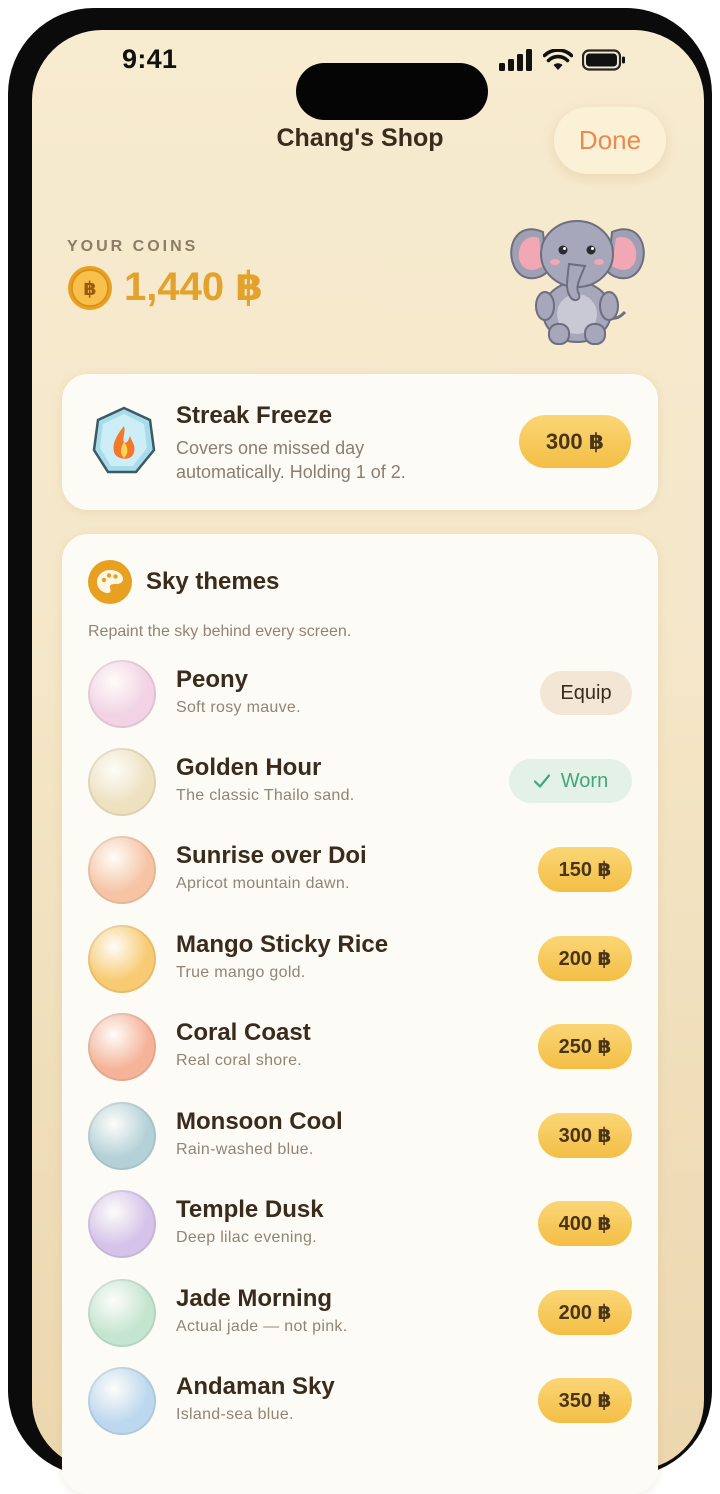 The height and width of the screenshot is (1494, 720). Describe the element at coordinates (610, 140) in the screenshot. I see `done-button: Done` at that location.